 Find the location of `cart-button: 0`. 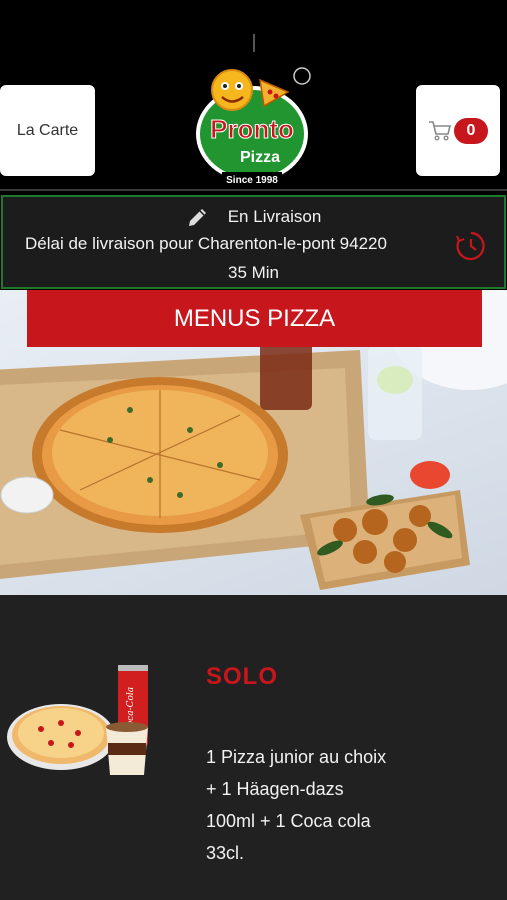

cart-button: 0 is located at coordinates (458, 130).